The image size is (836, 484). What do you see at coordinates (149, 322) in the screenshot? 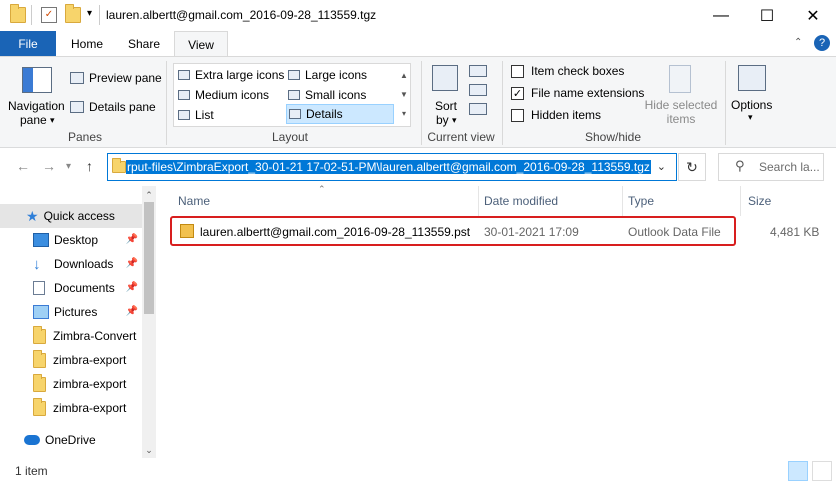
I see `nav-scrollbar: ⌃ ⌄` at bounding box center [149, 322].